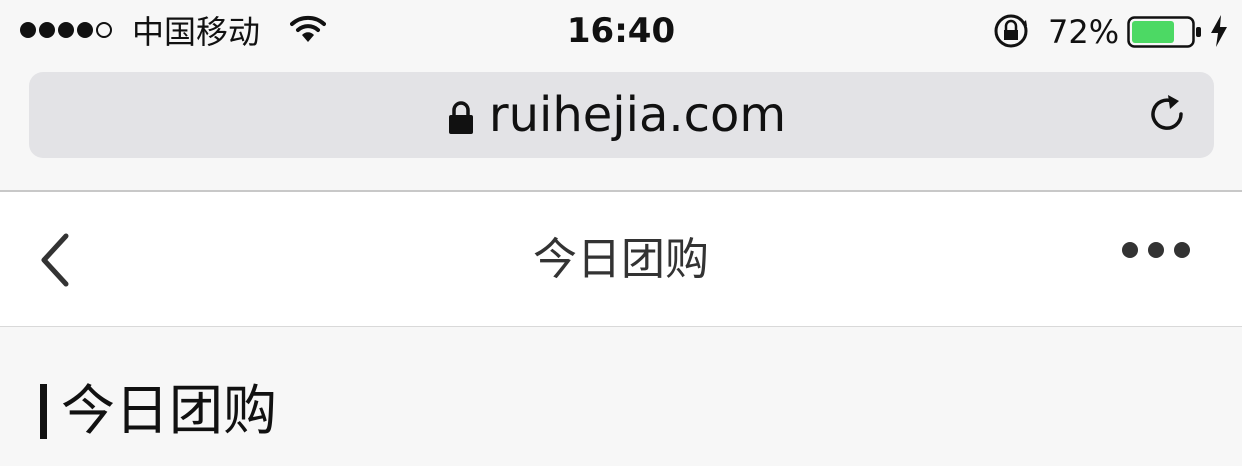  I want to click on page-title: 今日团购, so click(621, 259).